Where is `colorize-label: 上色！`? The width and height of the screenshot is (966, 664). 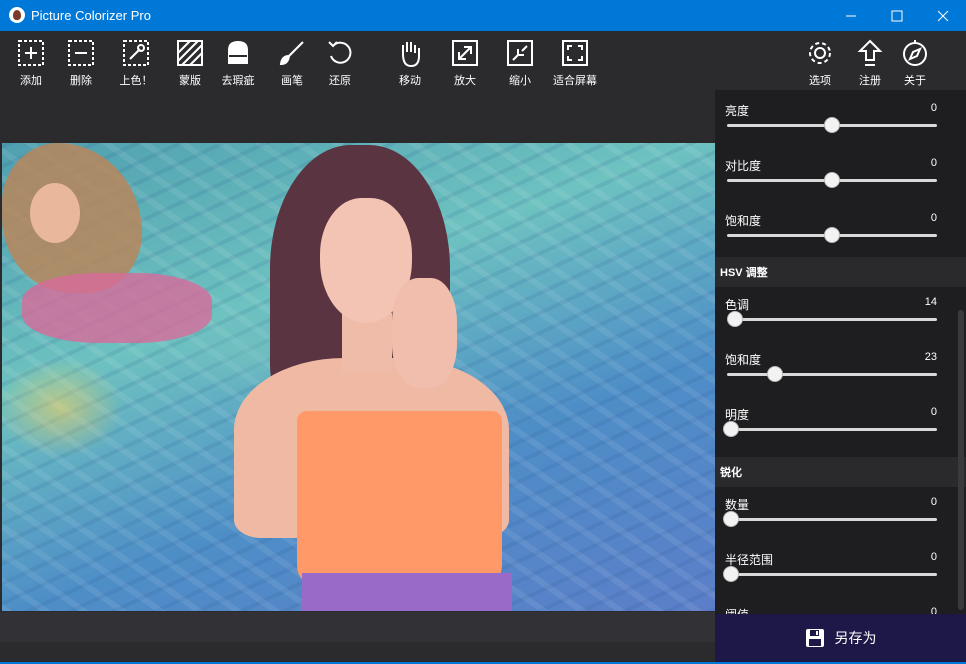 colorize-label: 上色！ is located at coordinates (136, 81).